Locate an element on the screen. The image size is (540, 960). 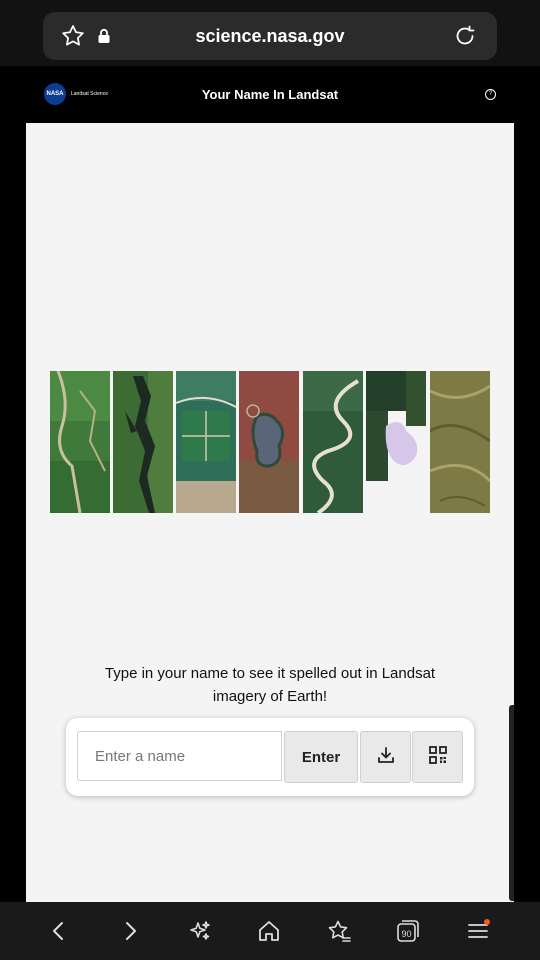
name-input is located at coordinates (179, 756).